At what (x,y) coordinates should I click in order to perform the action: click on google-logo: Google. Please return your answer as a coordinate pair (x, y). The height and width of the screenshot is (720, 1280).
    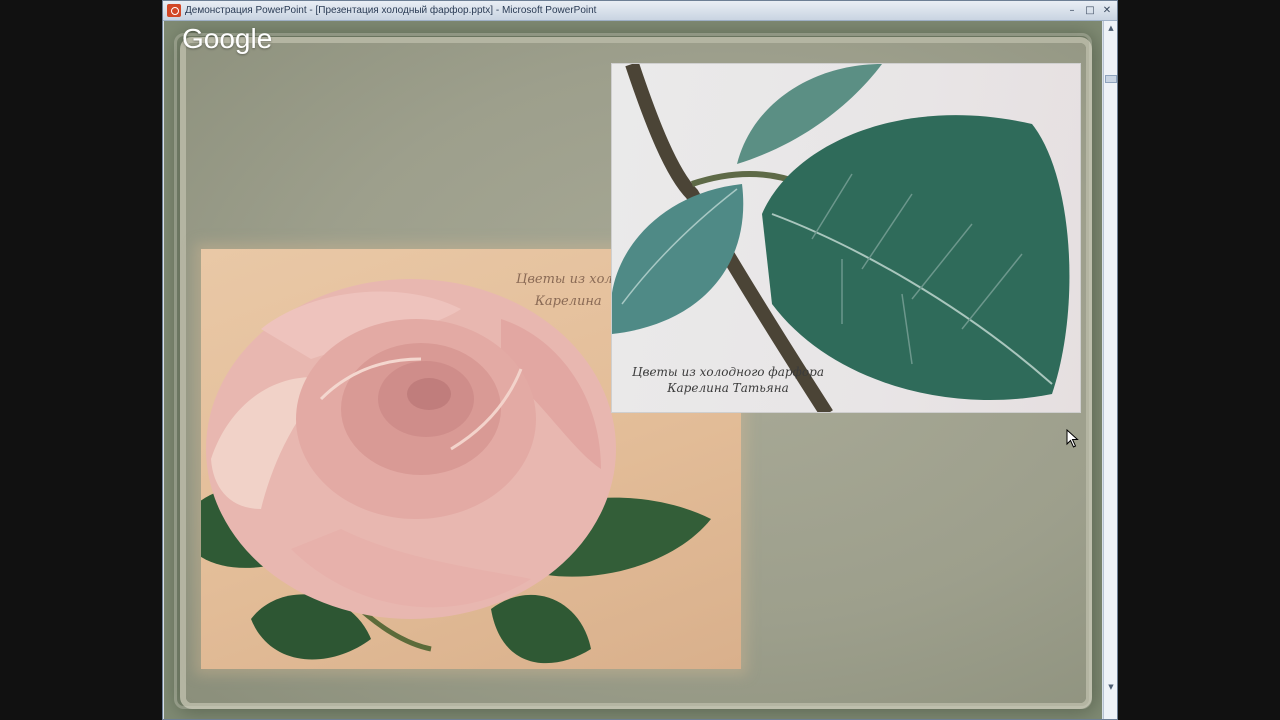
    Looking at the image, I should click on (227, 38).